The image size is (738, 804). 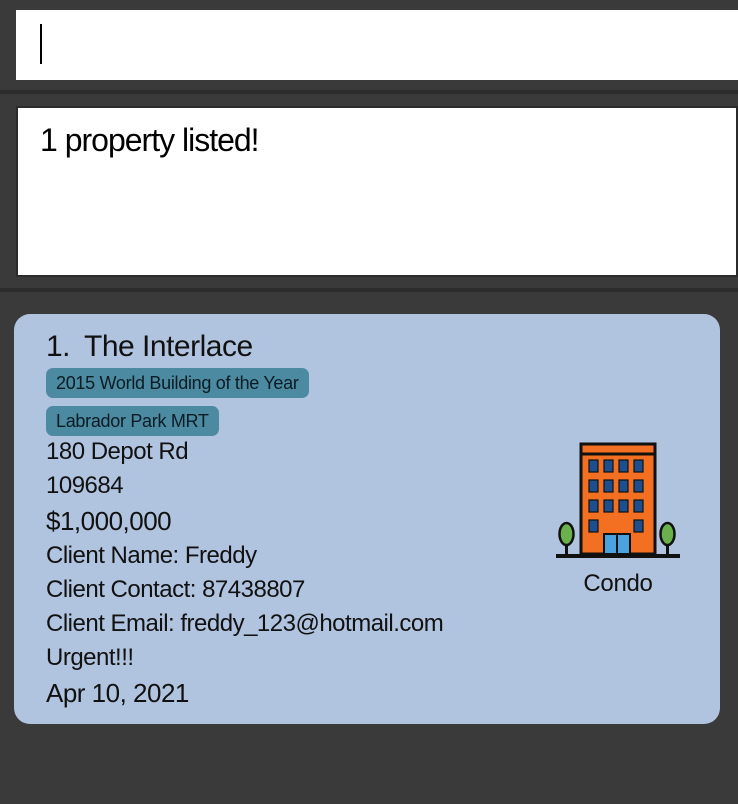 I want to click on result-message: 1 property listed!, so click(x=150, y=140).